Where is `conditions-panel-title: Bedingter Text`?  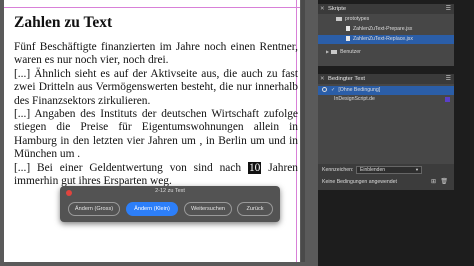 conditions-panel-title: Bedingter Text is located at coordinates (346, 79).